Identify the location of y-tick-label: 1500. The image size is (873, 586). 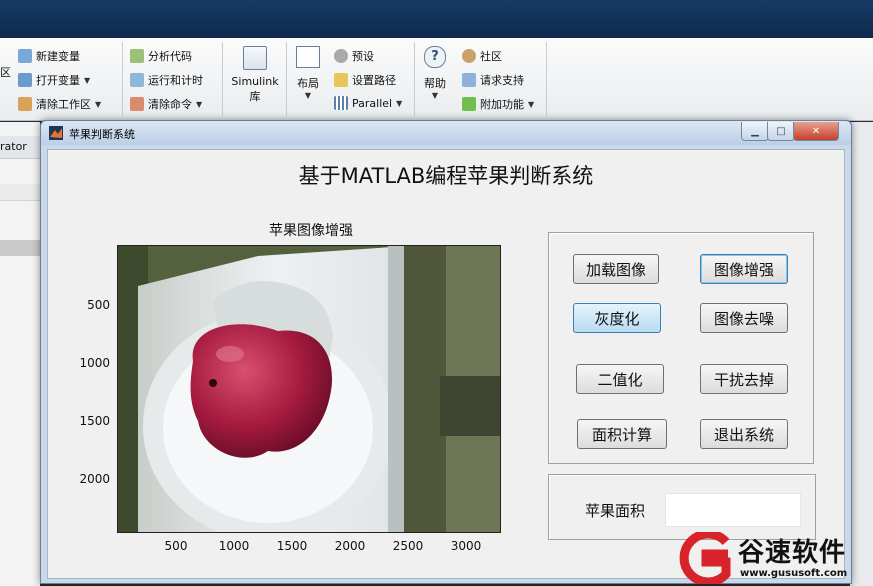
(94, 421).